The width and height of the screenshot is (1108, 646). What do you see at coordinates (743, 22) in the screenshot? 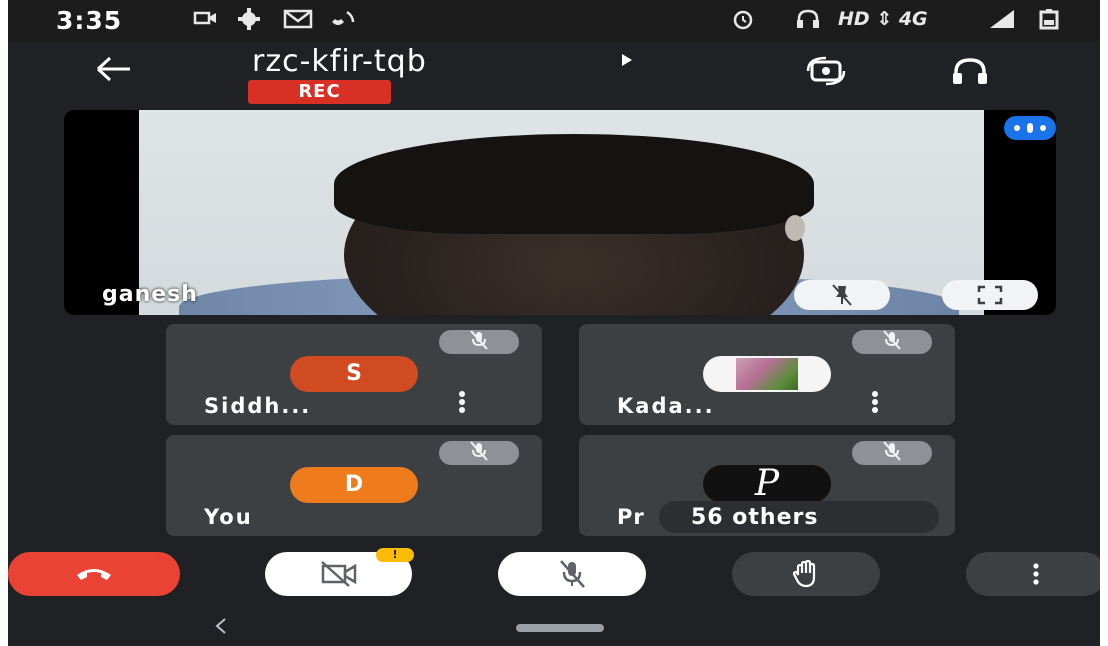
I see `alarm-icon` at bounding box center [743, 22].